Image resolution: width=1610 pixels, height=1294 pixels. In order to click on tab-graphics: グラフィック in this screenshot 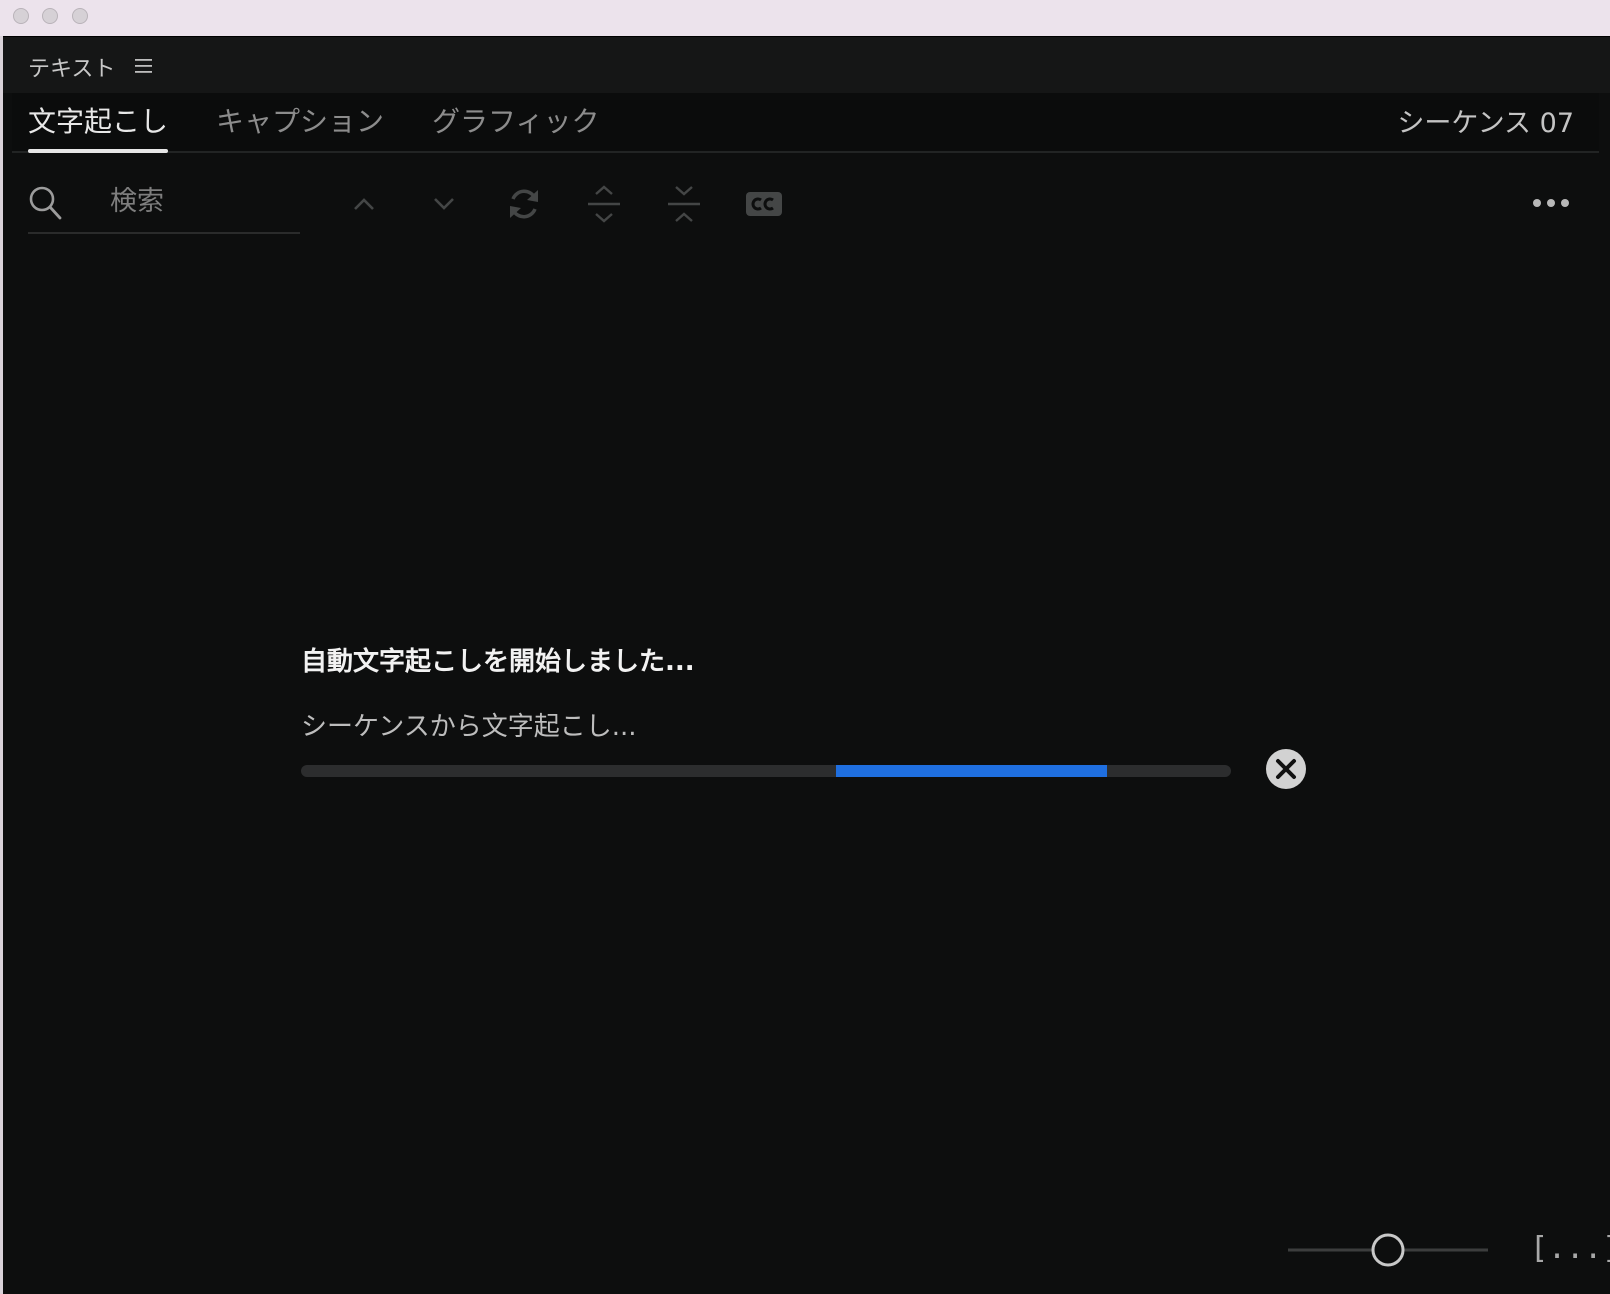, I will do `click(515, 120)`.